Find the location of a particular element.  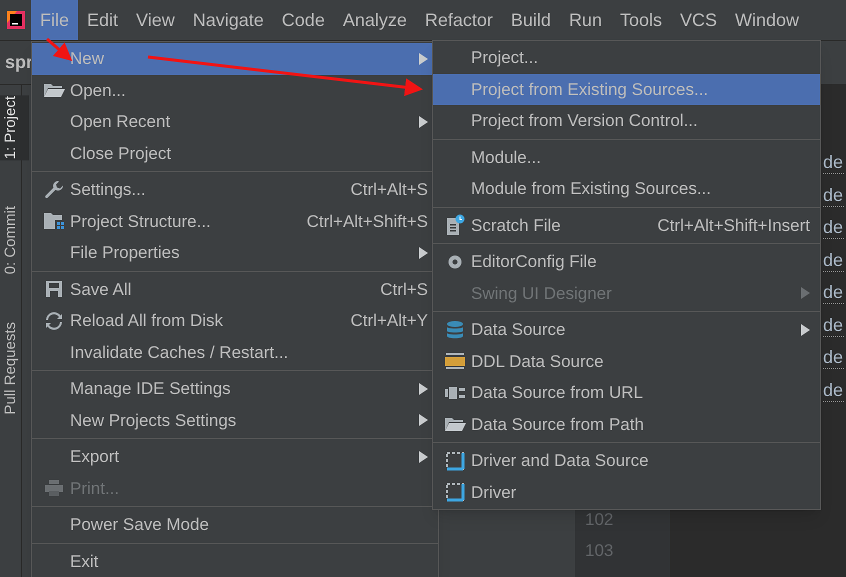

folder-grid-icon is located at coordinates (53, 221).